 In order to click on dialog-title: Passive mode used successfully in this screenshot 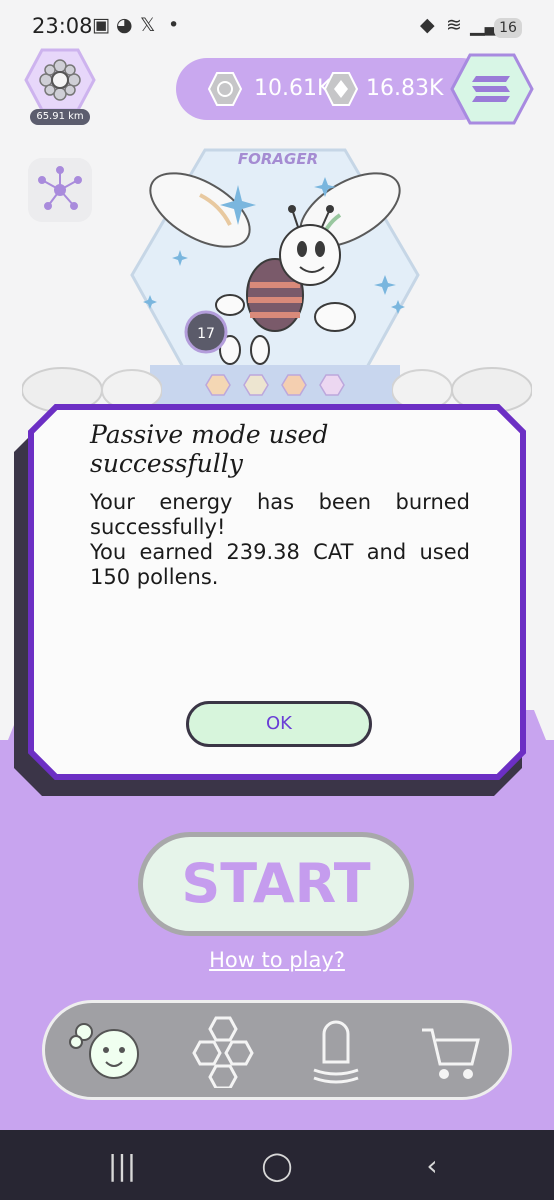, I will do `click(209, 449)`.